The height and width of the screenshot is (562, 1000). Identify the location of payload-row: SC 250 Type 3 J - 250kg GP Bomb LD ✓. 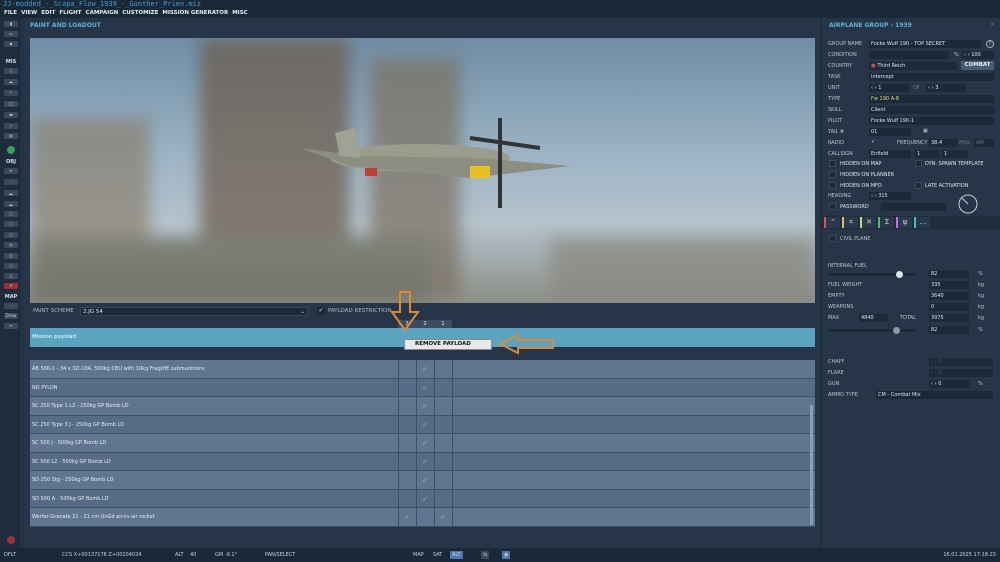
(422, 425).